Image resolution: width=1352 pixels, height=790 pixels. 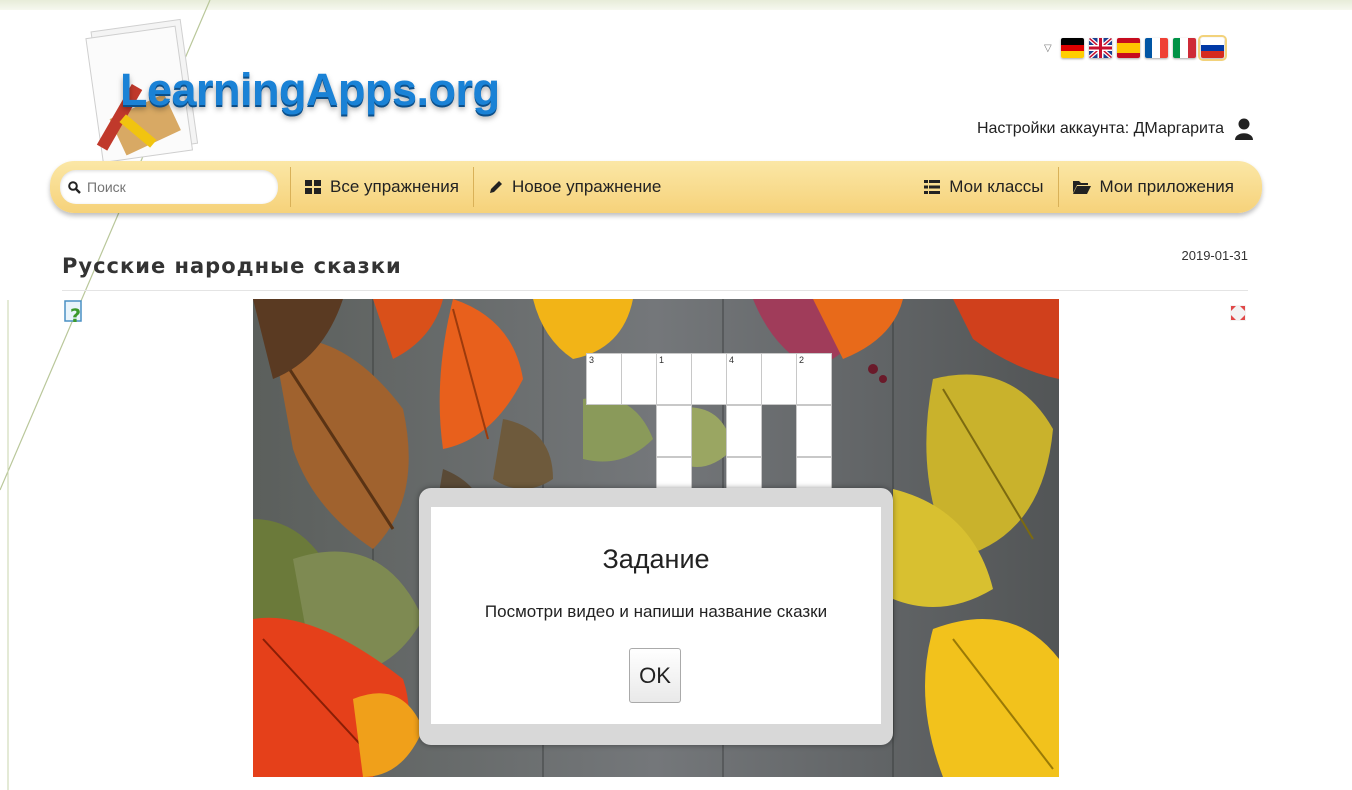 I want to click on folder-open-icon, so click(x=1081, y=187).